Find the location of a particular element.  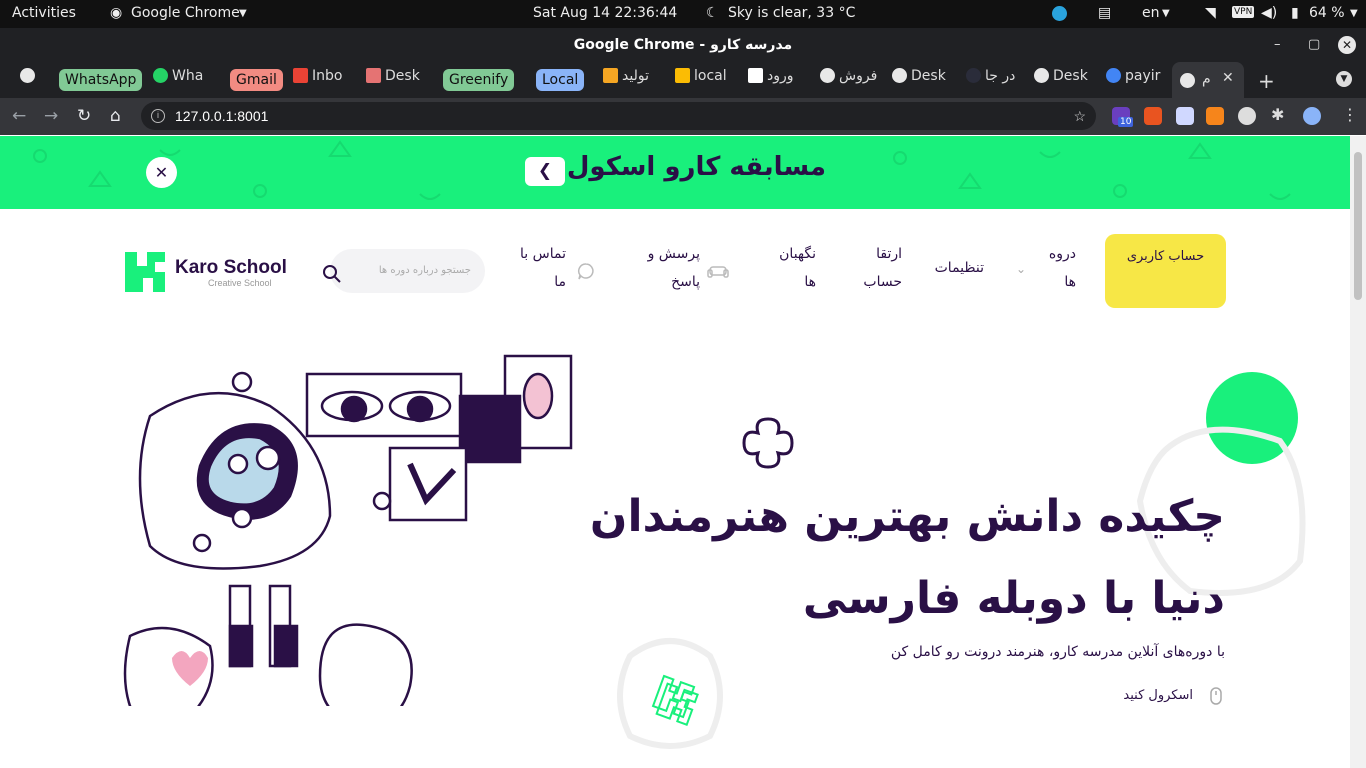

tab-search-icon: ▼ is located at coordinates (1344, 79).